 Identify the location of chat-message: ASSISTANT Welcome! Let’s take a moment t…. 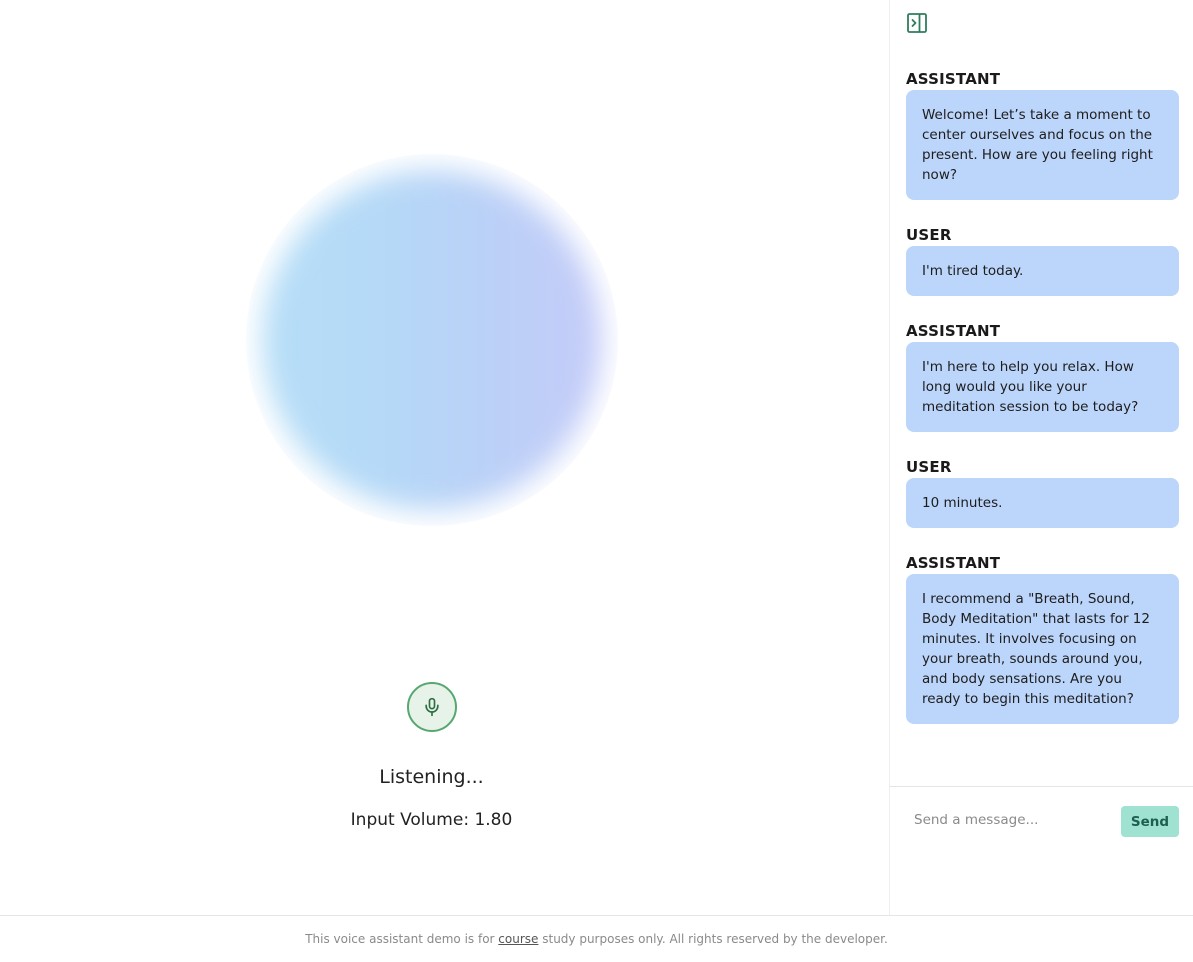
(1042, 134).